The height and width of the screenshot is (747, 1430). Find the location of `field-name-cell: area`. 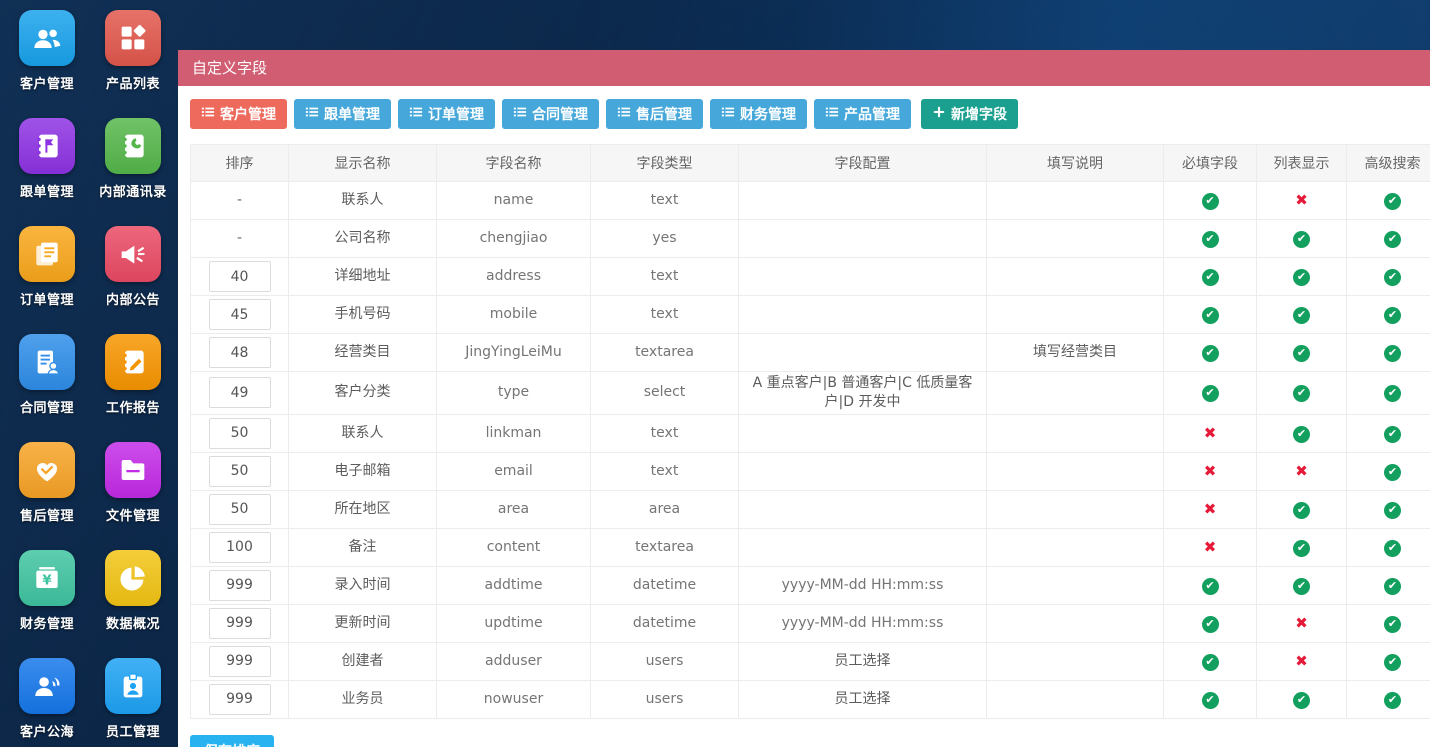

field-name-cell: area is located at coordinates (513, 509).